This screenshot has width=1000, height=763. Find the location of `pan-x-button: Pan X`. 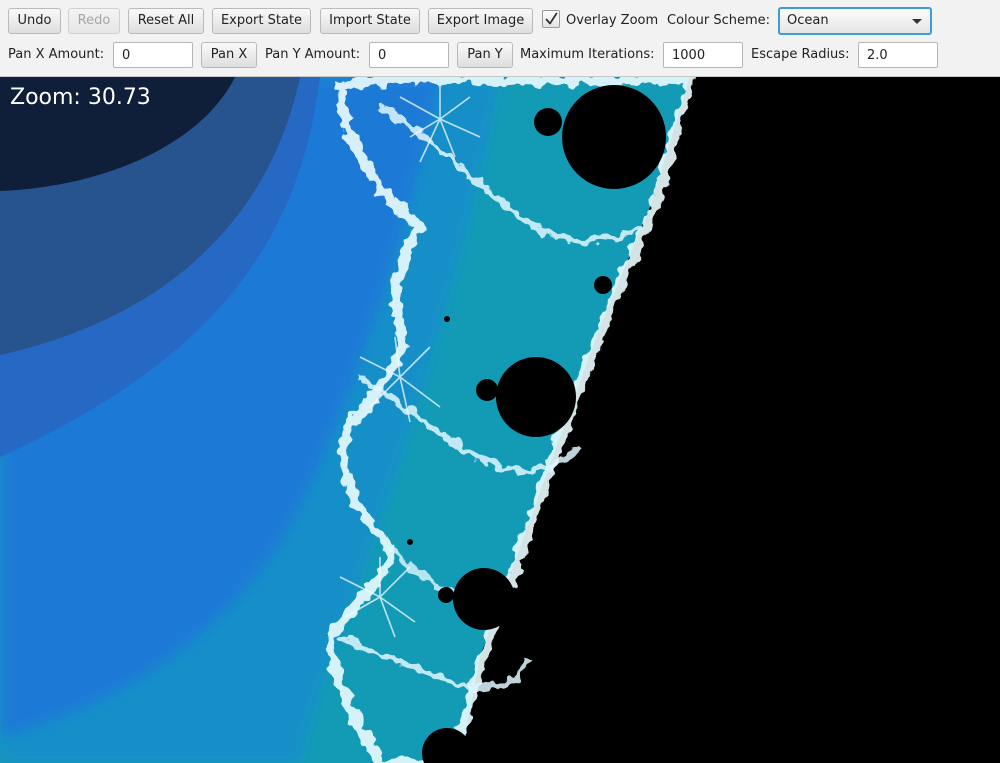

pan-x-button: Pan X is located at coordinates (229, 55).